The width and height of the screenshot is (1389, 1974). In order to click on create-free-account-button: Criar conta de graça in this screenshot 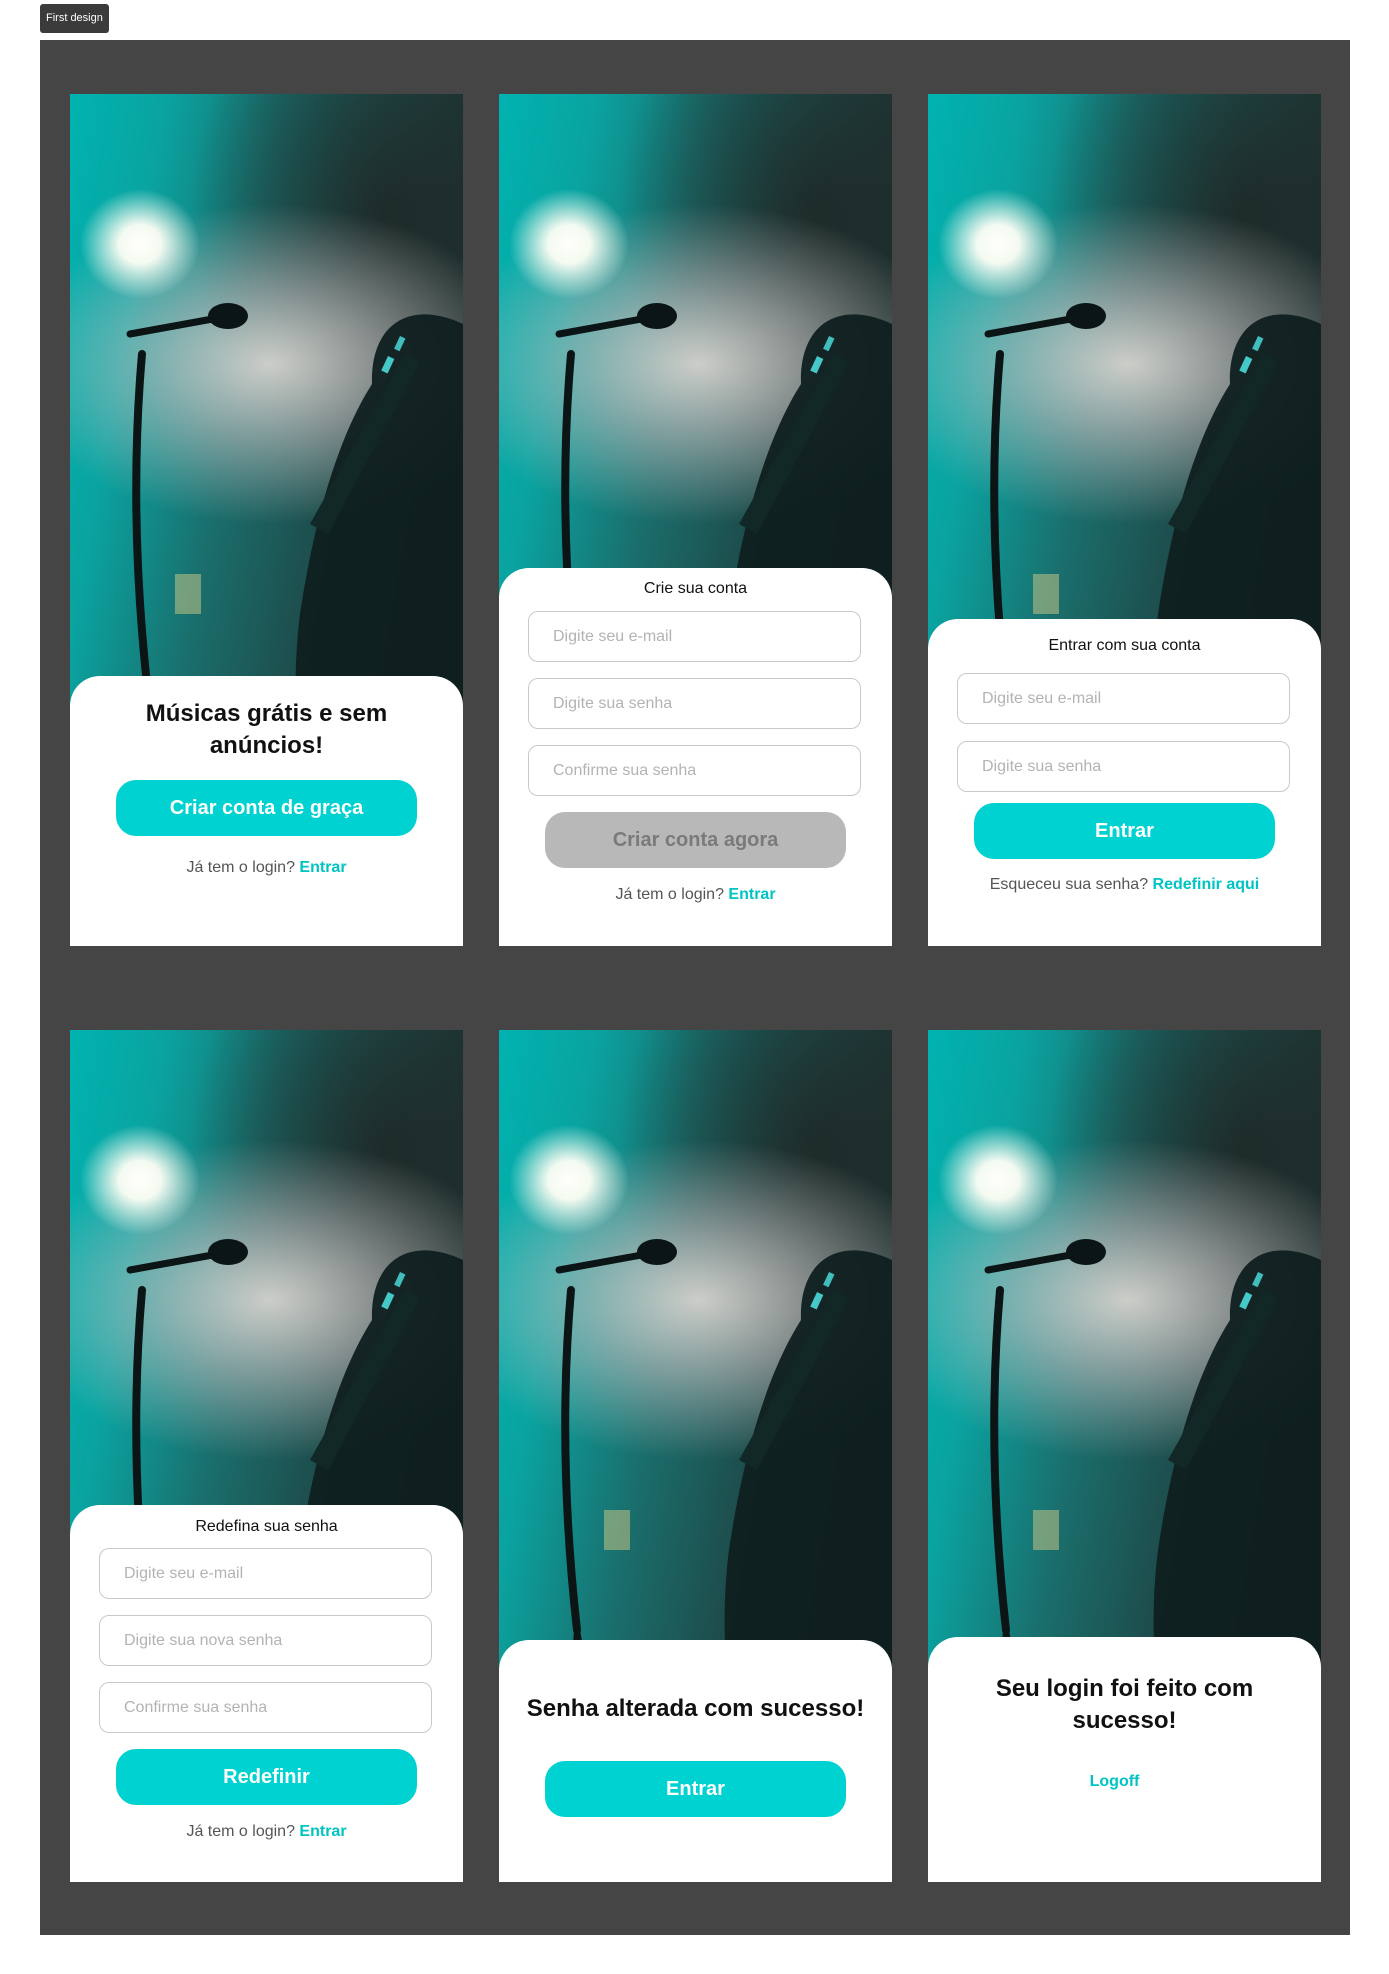, I will do `click(266, 808)`.